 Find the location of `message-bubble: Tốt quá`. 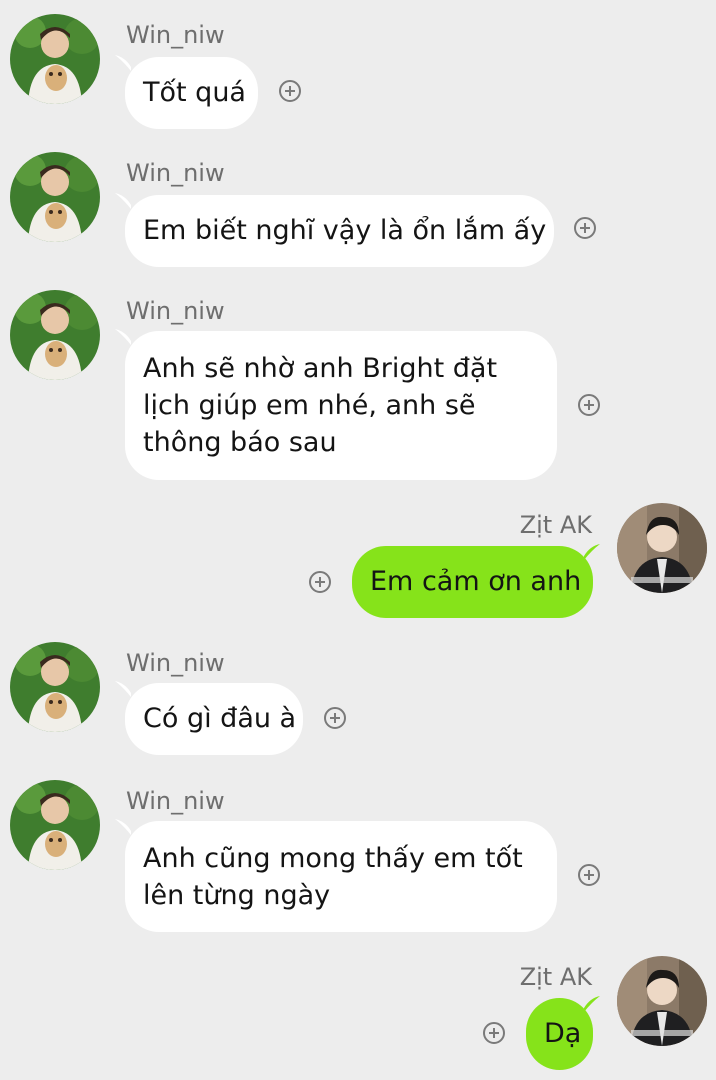

message-bubble: Tốt quá is located at coordinates (191, 93).